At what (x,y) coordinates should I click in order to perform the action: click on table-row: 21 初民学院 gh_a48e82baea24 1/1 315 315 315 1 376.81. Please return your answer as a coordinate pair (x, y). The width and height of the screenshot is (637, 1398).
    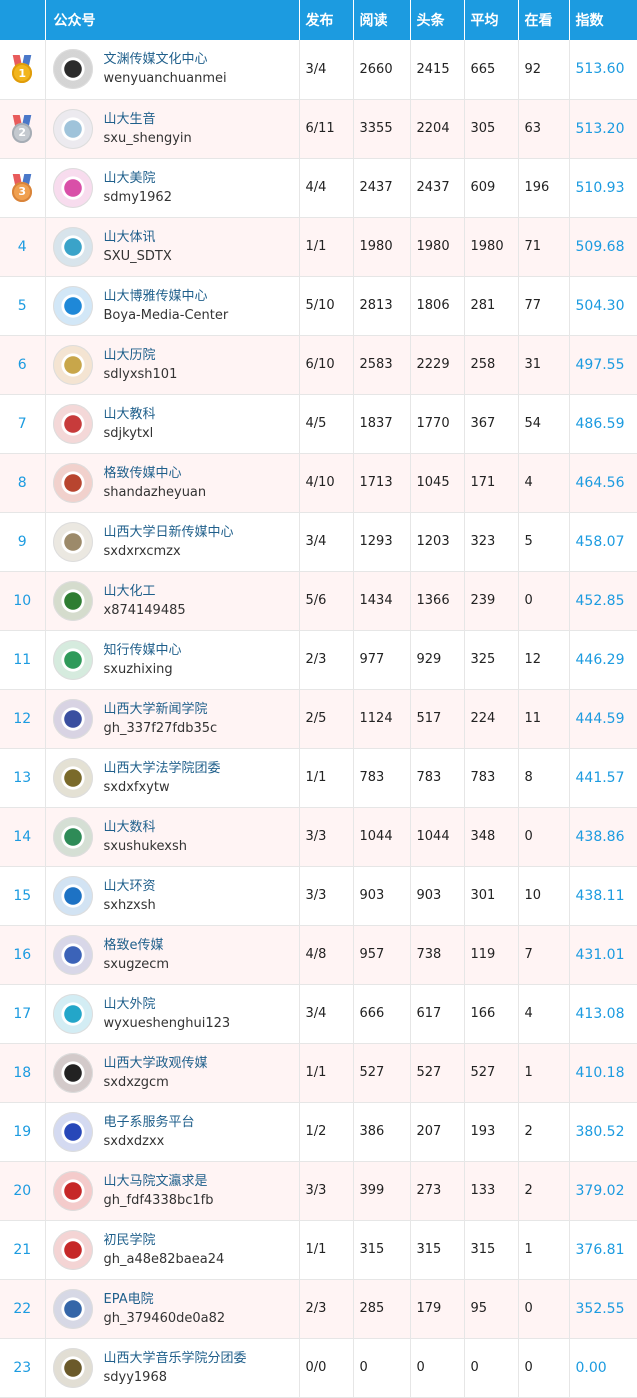
    Looking at the image, I should click on (318, 1250).